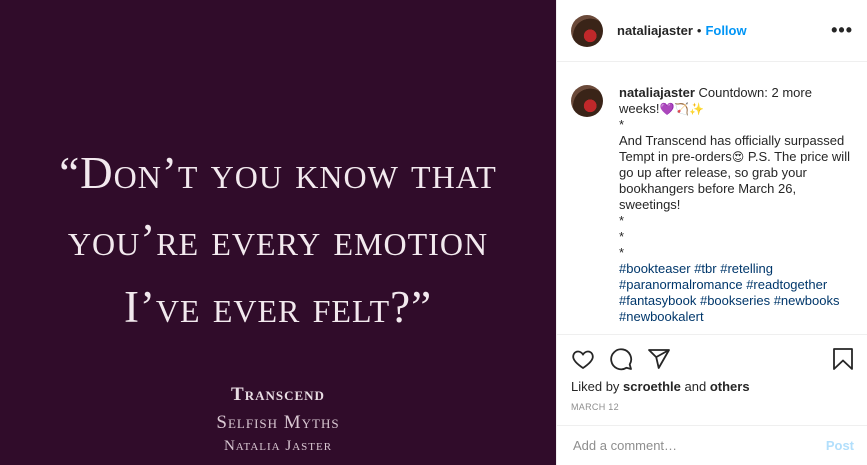 The height and width of the screenshot is (465, 867). Describe the element at coordinates (735, 300) in the screenshot. I see `hashtag-link: #bookseries` at that location.